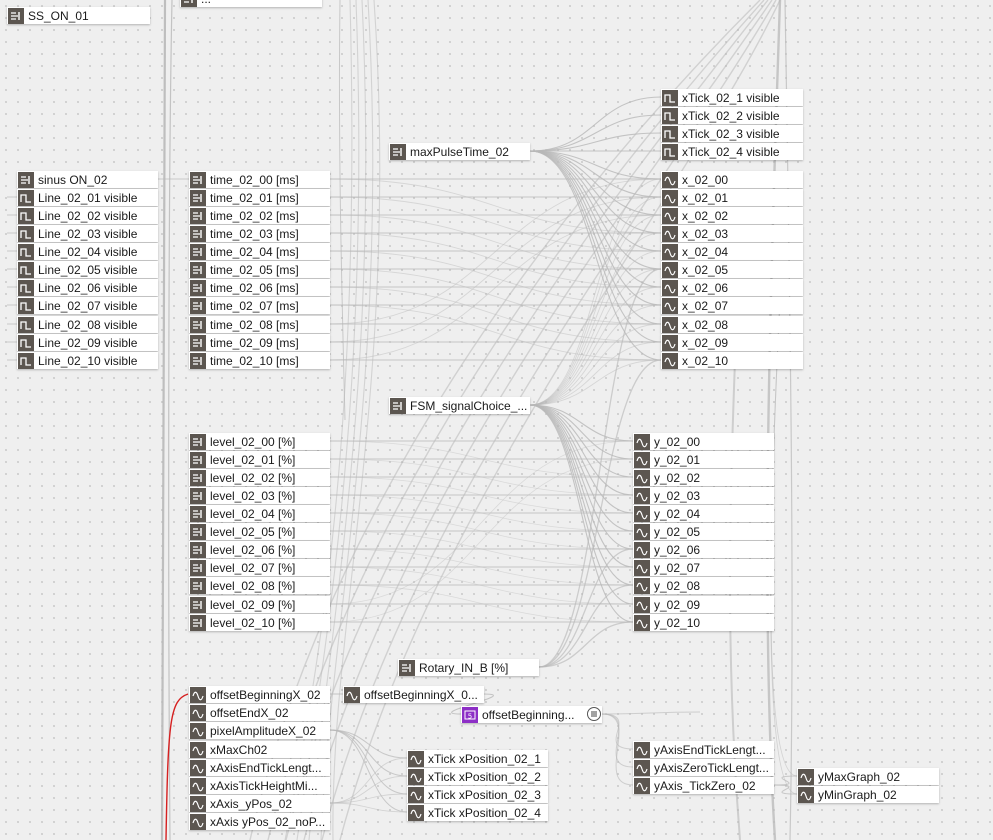  I want to click on node-line-02-09: Line_02_09 visible, so click(87, 342).